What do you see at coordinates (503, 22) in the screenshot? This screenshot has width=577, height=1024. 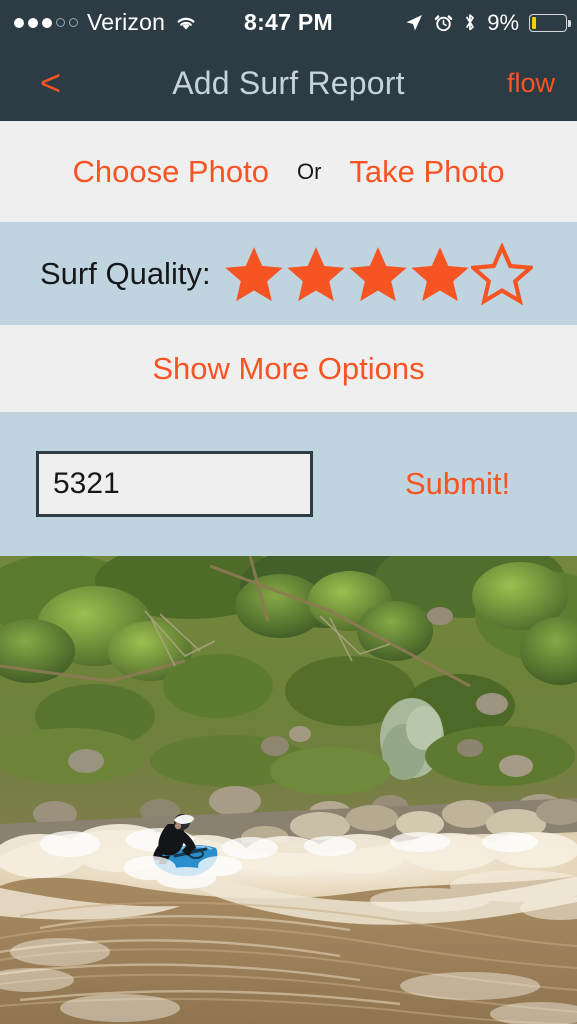 I see `battery-percent-label: 9%` at bounding box center [503, 22].